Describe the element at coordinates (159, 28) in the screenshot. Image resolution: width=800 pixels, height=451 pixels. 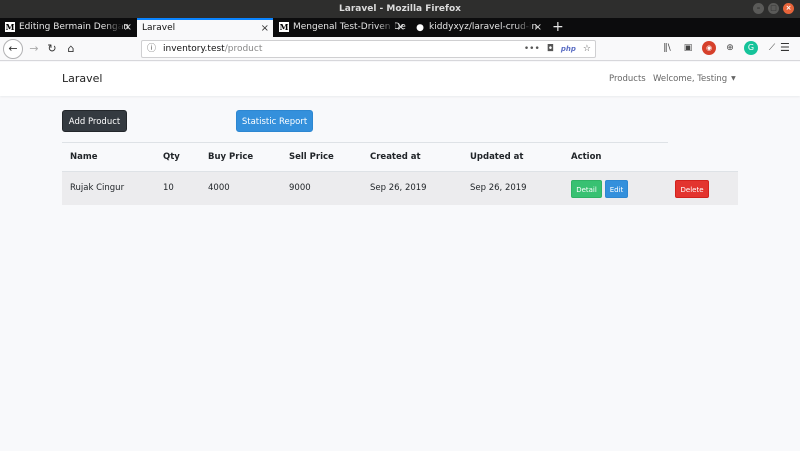
I see `tab-label: Laravel` at that location.